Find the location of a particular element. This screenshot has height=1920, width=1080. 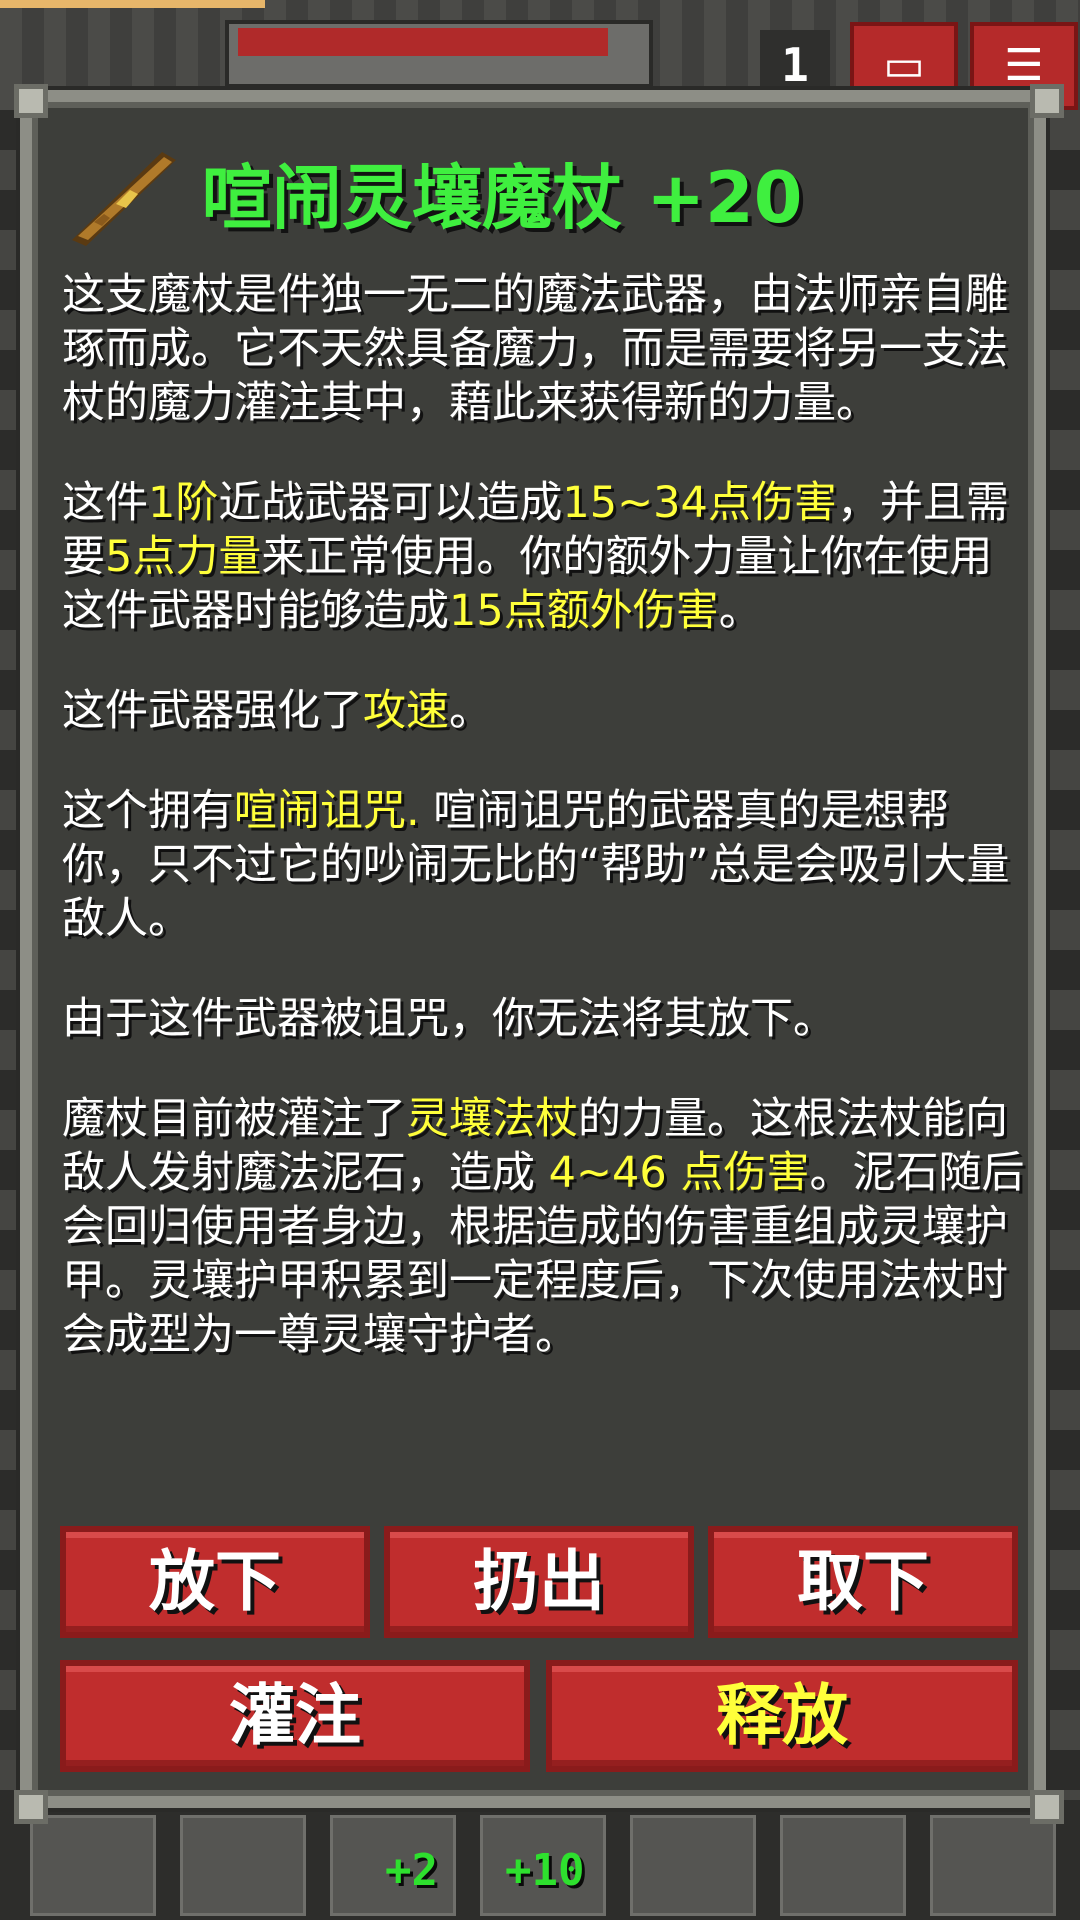

description-paragraph: 由于这件武器被诅咒，你无法将其放下。 is located at coordinates (449, 1019).